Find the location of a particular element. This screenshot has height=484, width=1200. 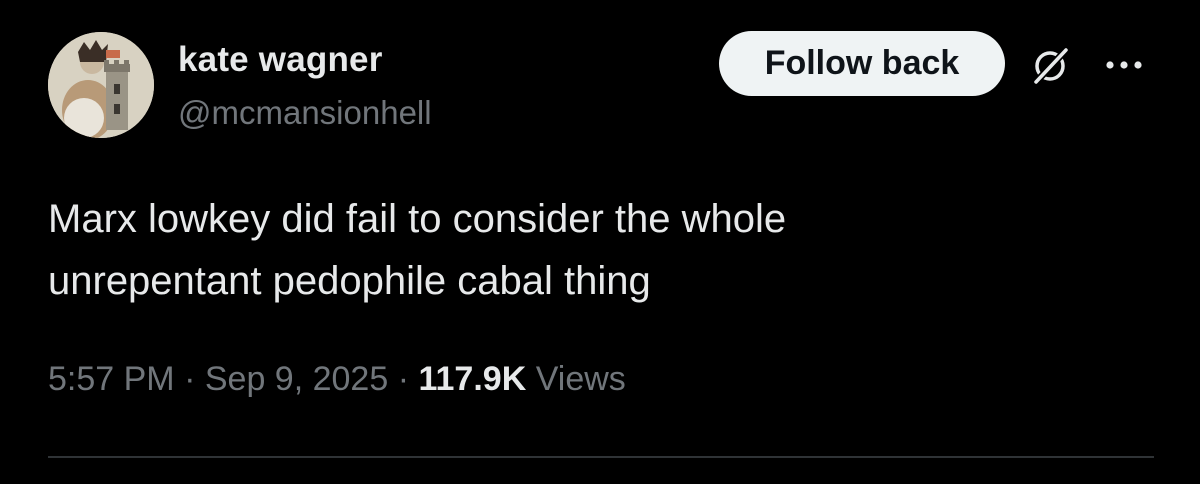

tweet-time: 5:57 PM is located at coordinates (111, 379).